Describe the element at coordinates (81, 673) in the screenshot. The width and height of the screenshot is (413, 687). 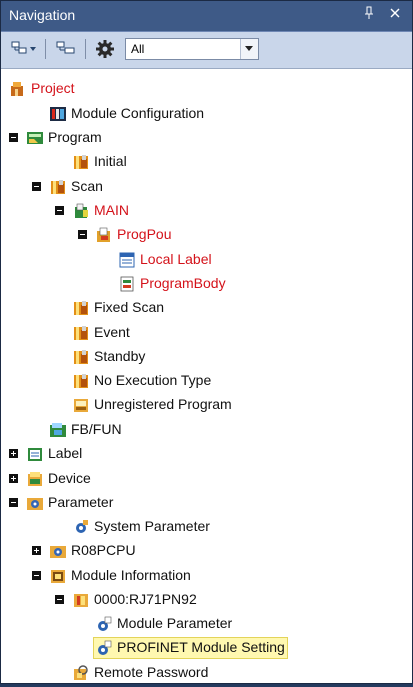
I see `remote-password-icon` at that location.